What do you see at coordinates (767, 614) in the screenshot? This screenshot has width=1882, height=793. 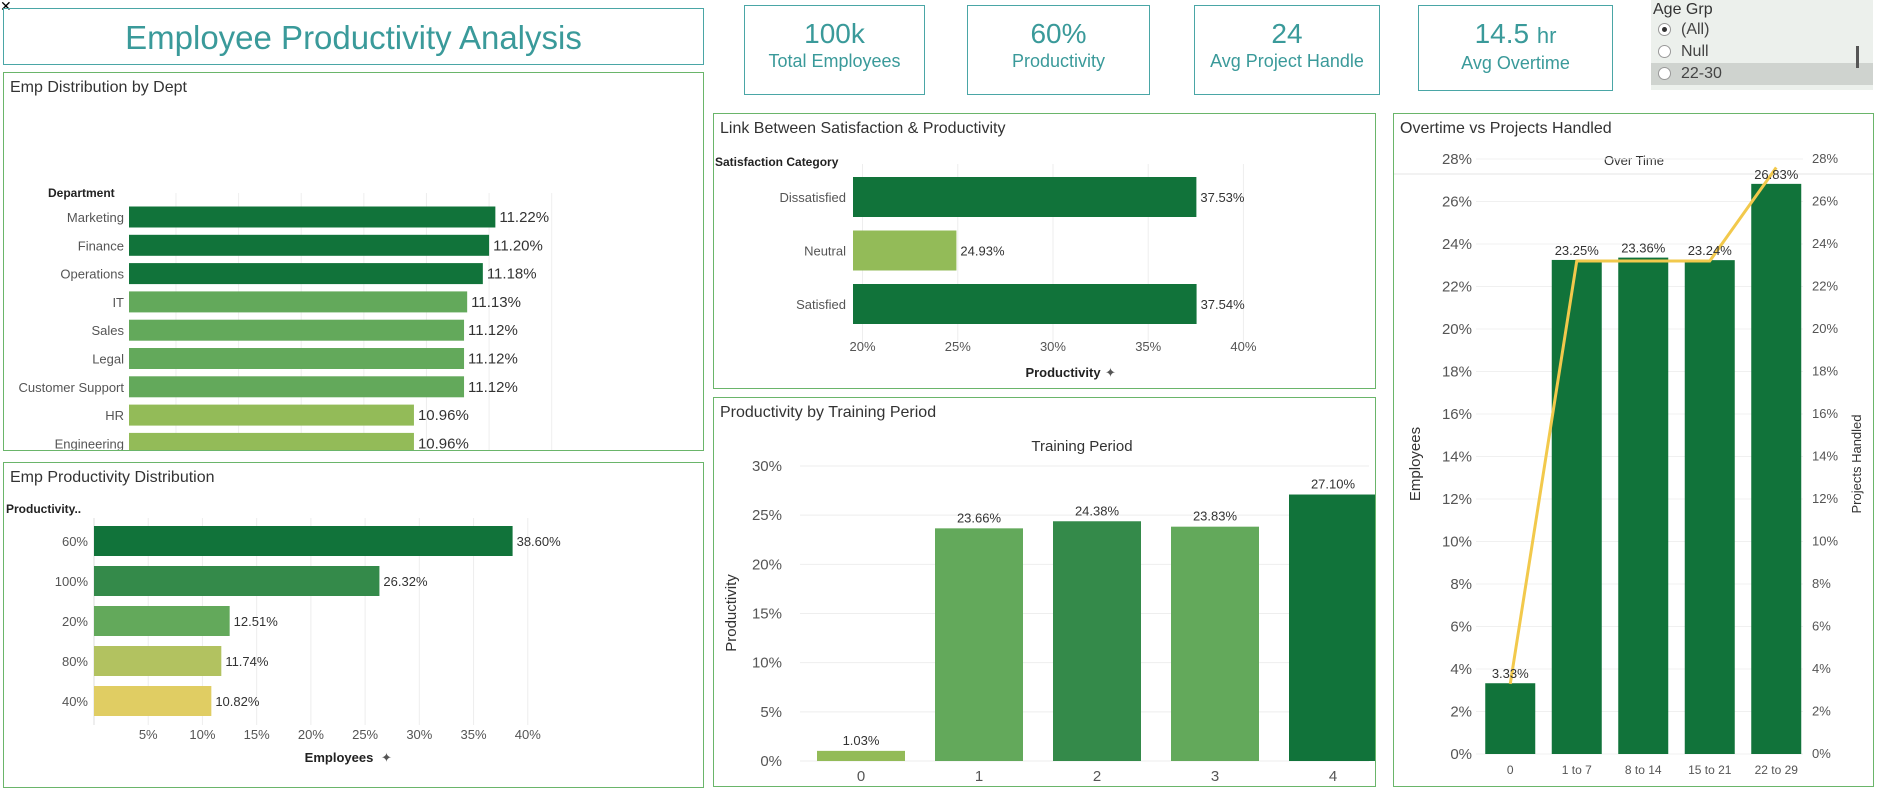 I see `y-tick-label: 15%` at bounding box center [767, 614].